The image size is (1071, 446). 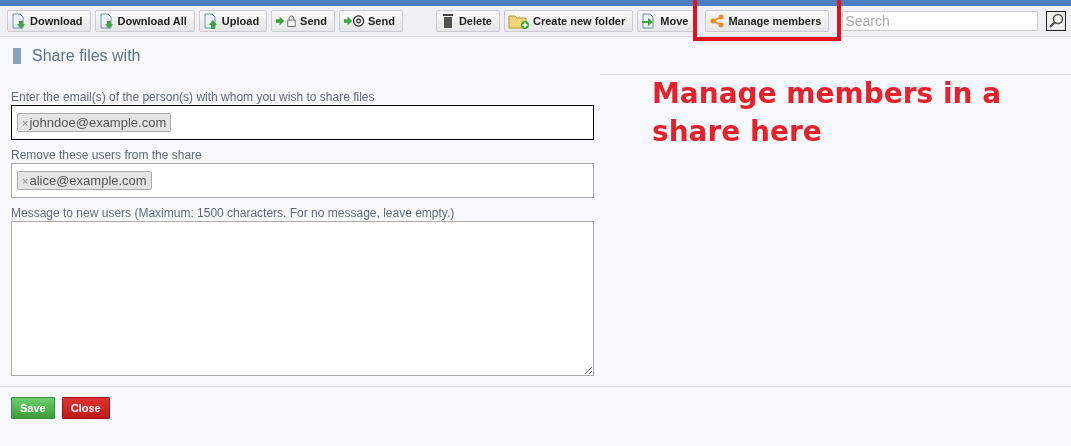 I want to click on toolbar-button: Delete, so click(x=467, y=21).